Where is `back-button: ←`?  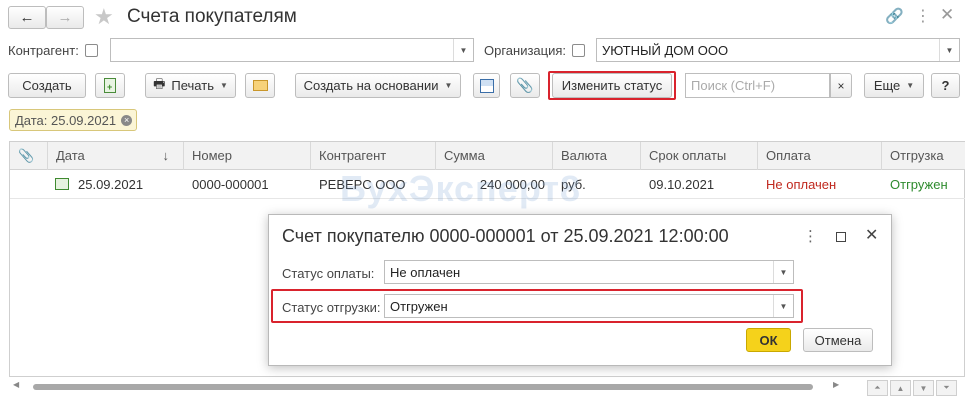
back-button: ← is located at coordinates (27, 17).